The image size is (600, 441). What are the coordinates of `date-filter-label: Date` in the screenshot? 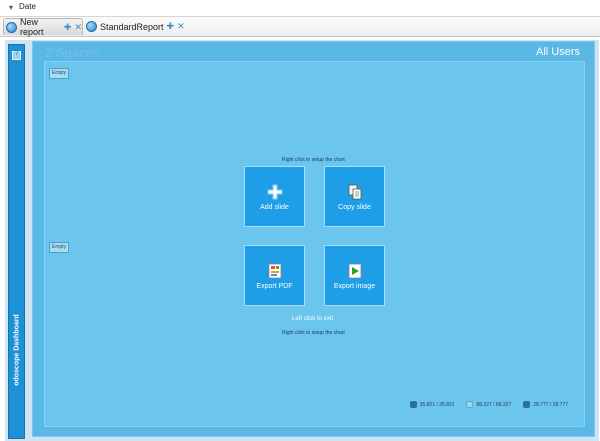 It's located at (27, 6).